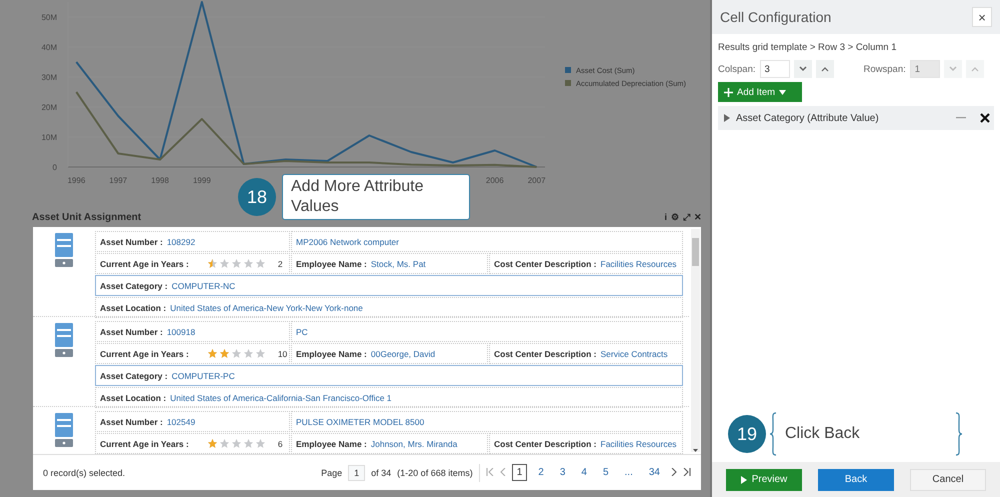 The width and height of the screenshot is (1000, 497). Describe the element at coordinates (728, 92) in the screenshot. I see `plus-icon` at that location.